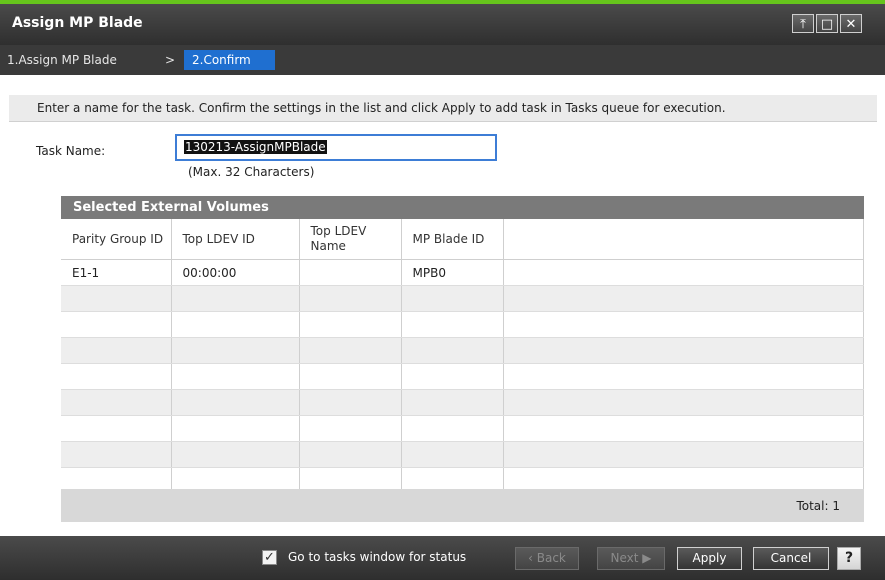 Image resolution: width=885 pixels, height=580 pixels. I want to click on go-to-tasks-checkbox: ✓, so click(269, 557).